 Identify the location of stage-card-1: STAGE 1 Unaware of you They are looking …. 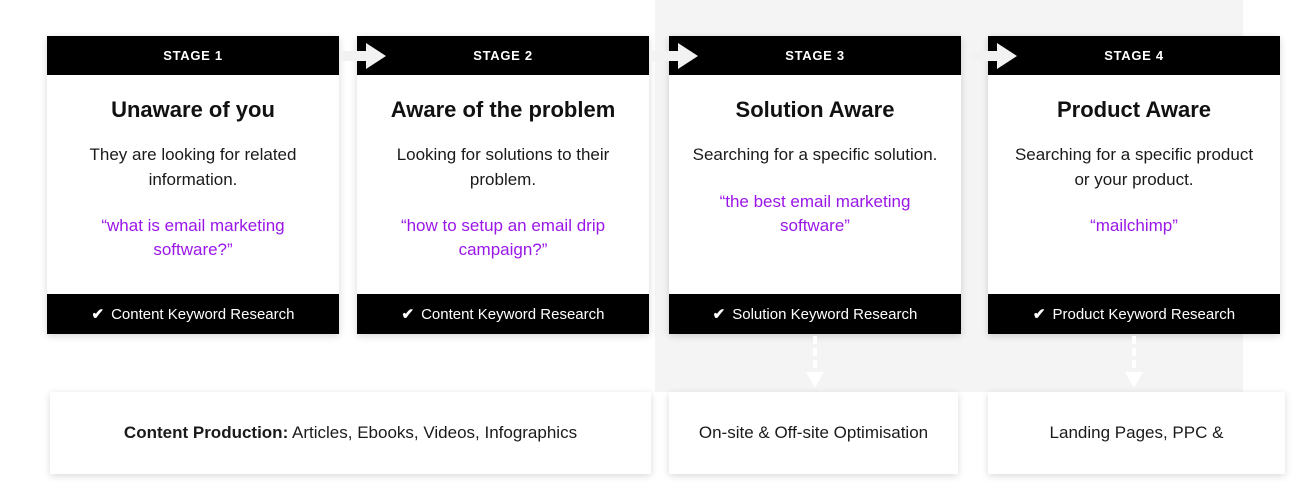
(193, 185).